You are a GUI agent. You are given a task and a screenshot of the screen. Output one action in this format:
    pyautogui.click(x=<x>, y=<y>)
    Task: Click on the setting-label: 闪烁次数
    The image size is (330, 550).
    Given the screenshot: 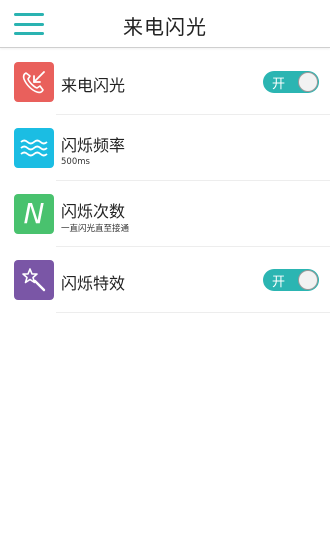 What is the action you would take?
    pyautogui.click(x=93, y=211)
    